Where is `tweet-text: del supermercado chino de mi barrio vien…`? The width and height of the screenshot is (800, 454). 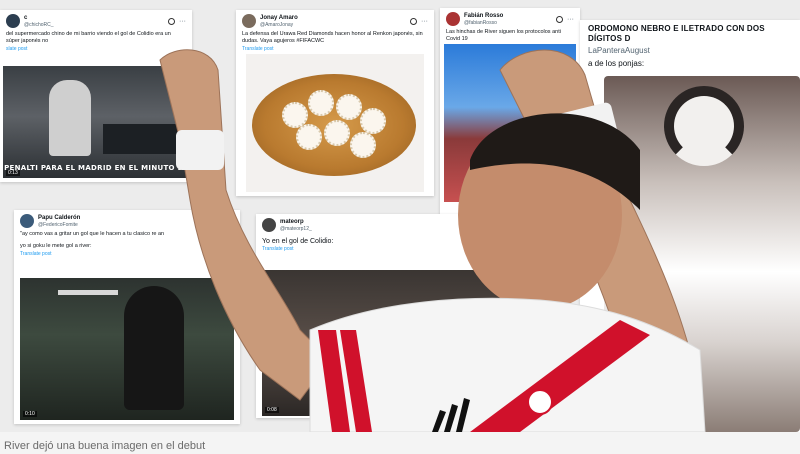 tweet-text: del supermercado chino de mi barrio vien… is located at coordinates (88, 37).